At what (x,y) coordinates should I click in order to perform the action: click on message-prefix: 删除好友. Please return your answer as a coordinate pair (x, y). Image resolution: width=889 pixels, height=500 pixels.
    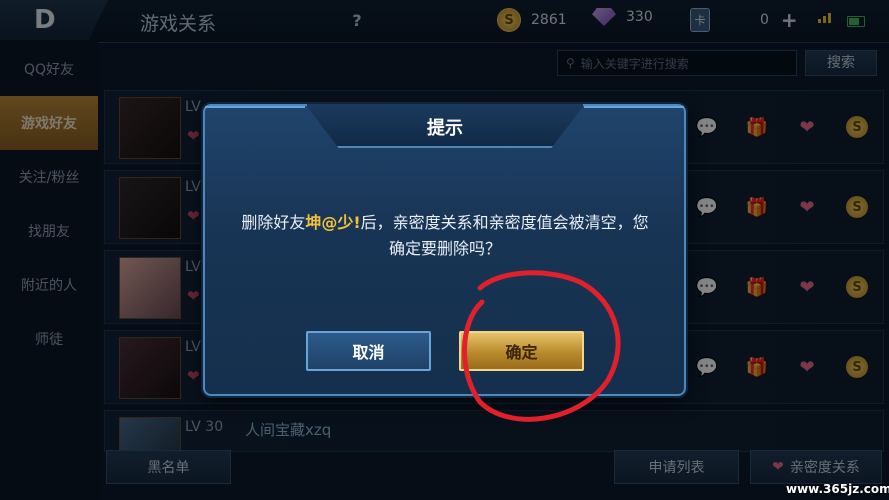
    Looking at the image, I should click on (273, 222).